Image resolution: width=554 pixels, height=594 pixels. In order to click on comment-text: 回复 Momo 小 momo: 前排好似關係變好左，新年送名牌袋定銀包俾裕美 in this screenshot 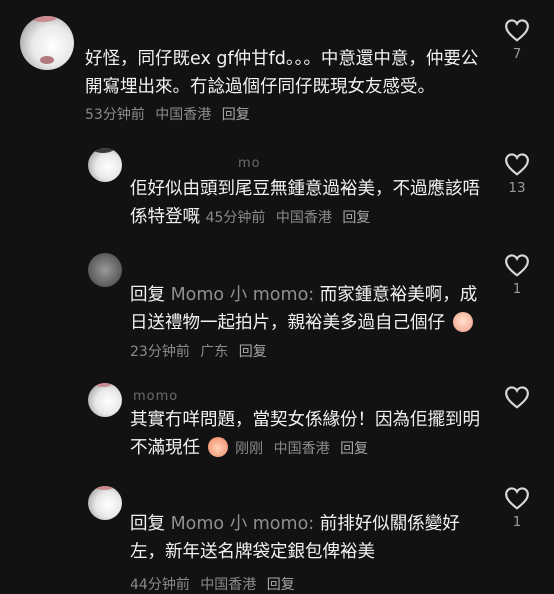, I will do `click(295, 538)`.